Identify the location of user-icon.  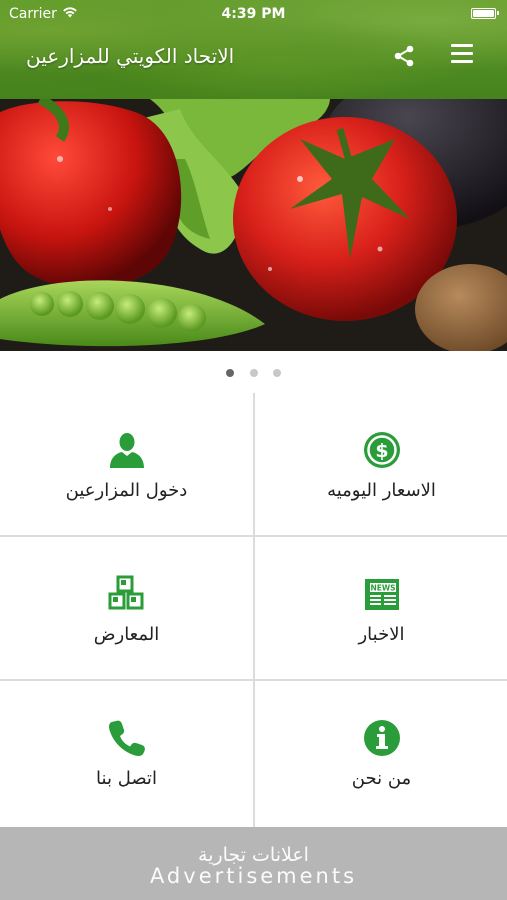
(126, 450).